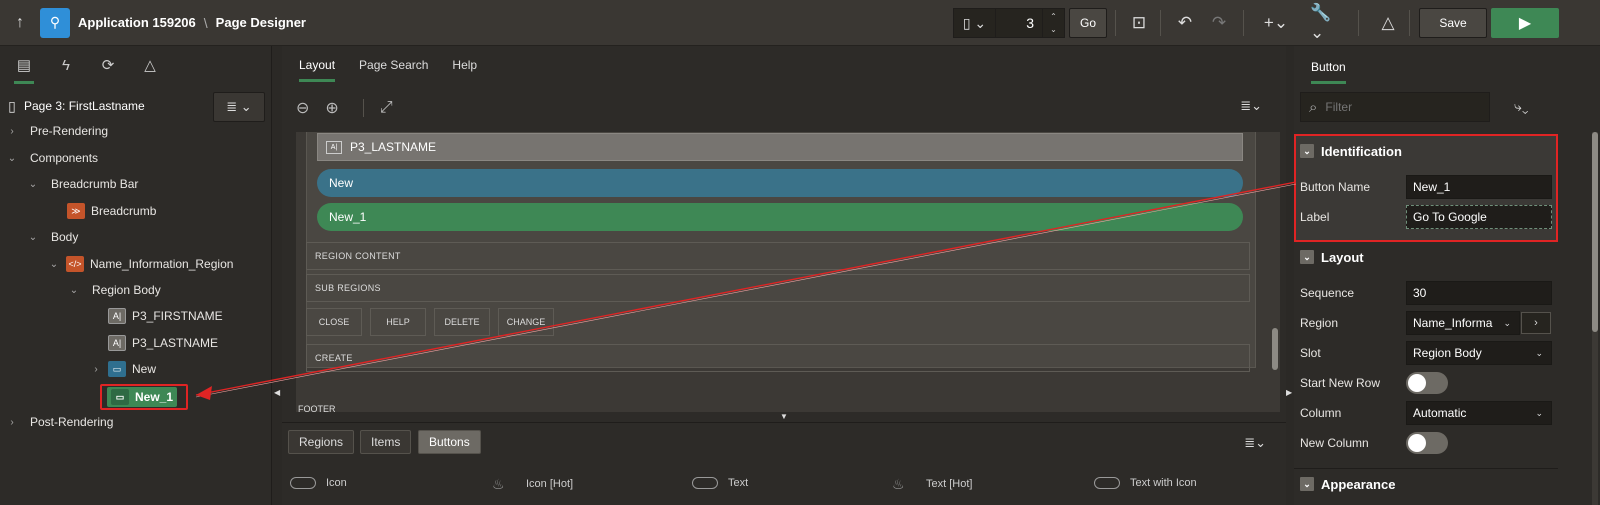 The height and width of the screenshot is (505, 1600). Describe the element at coordinates (1255, 443) in the screenshot. I see `gallery-menu-icon: ≣⌄` at that location.